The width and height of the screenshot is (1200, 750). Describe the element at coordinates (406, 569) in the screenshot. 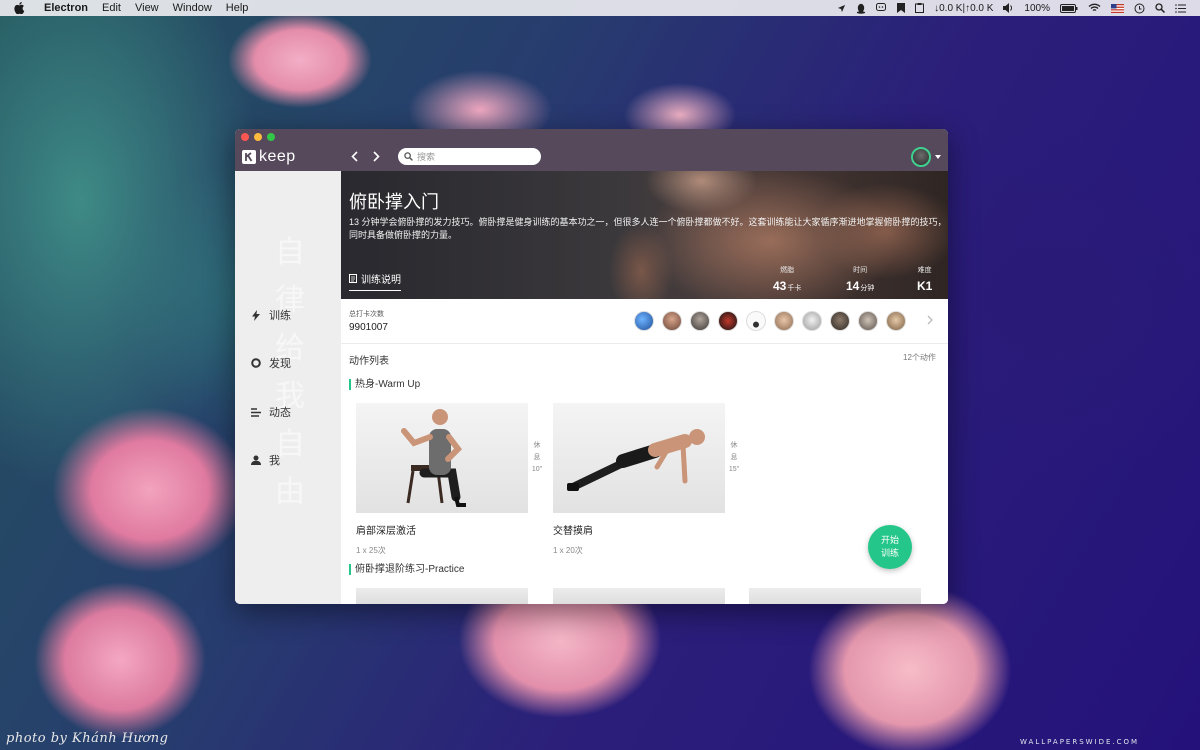

I see `section-practice-title: 俯卧撑退阶练习-Practice` at that location.